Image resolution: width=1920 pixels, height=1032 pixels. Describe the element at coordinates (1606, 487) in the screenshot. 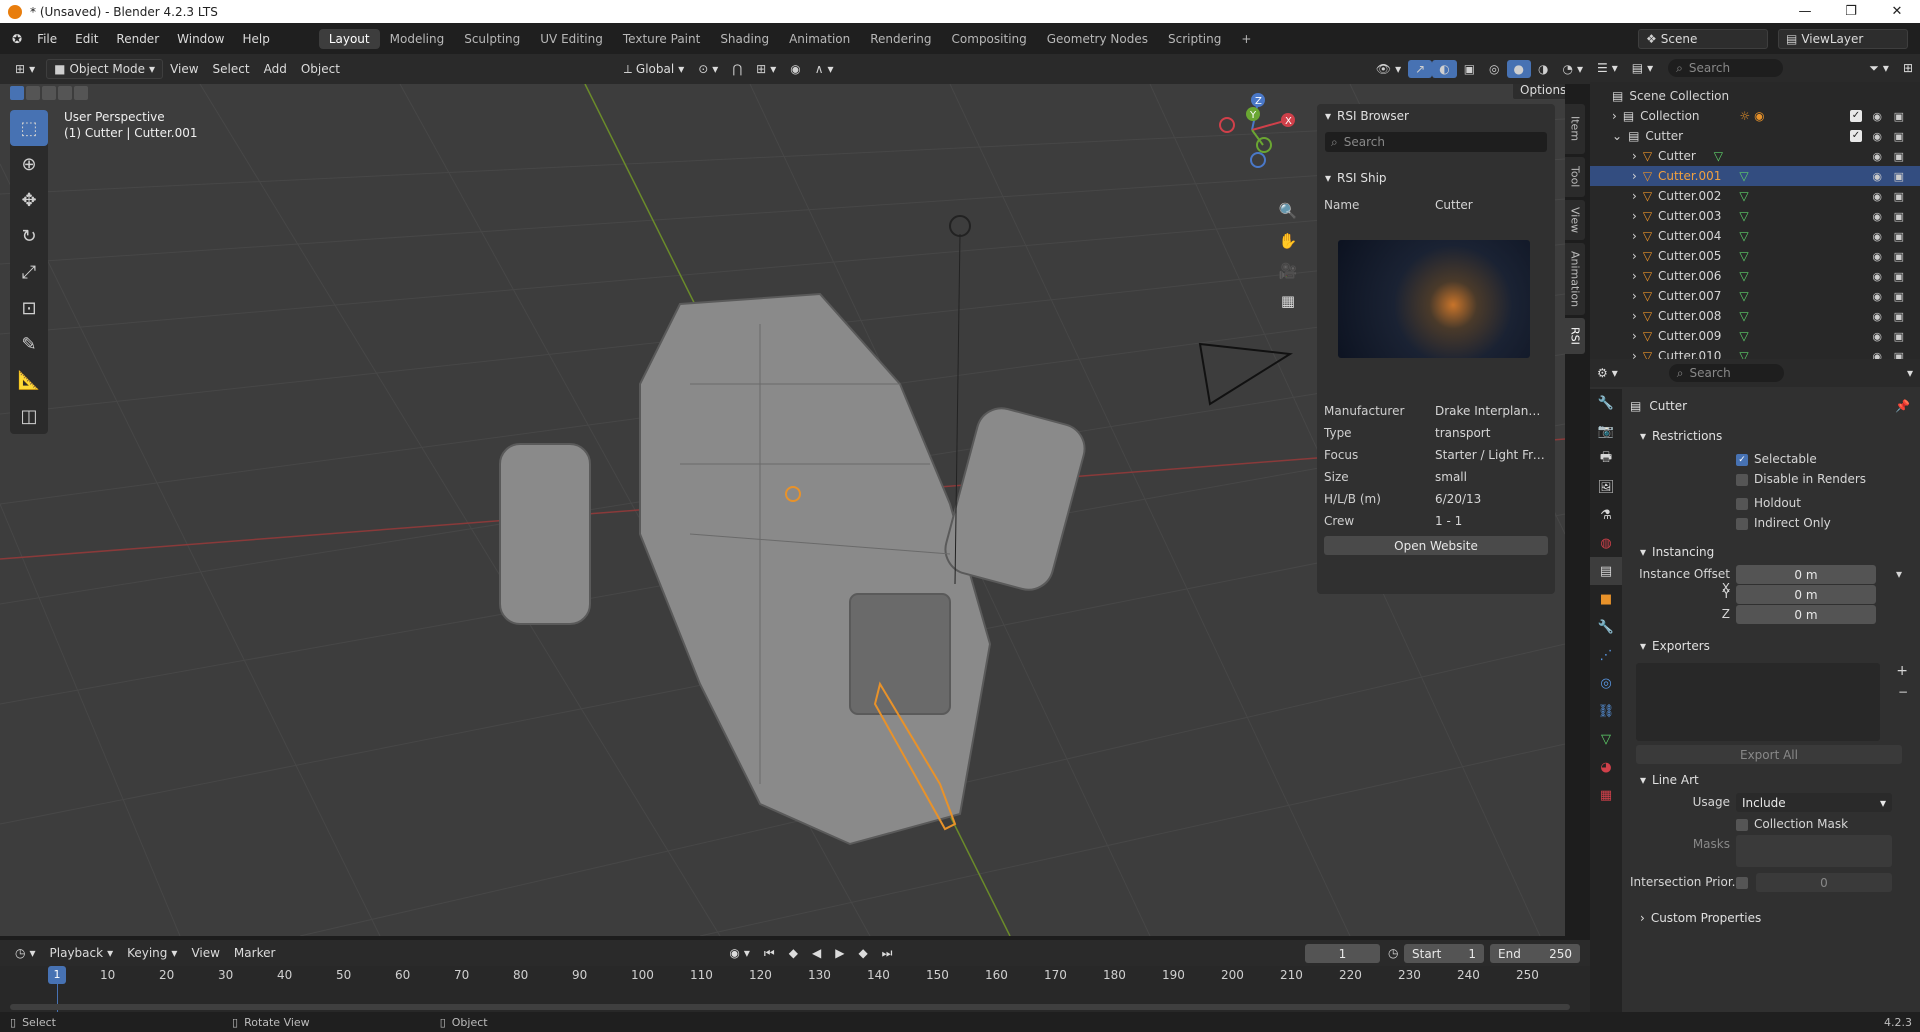

I see `view-layer-tab-icon: 🖼` at that location.